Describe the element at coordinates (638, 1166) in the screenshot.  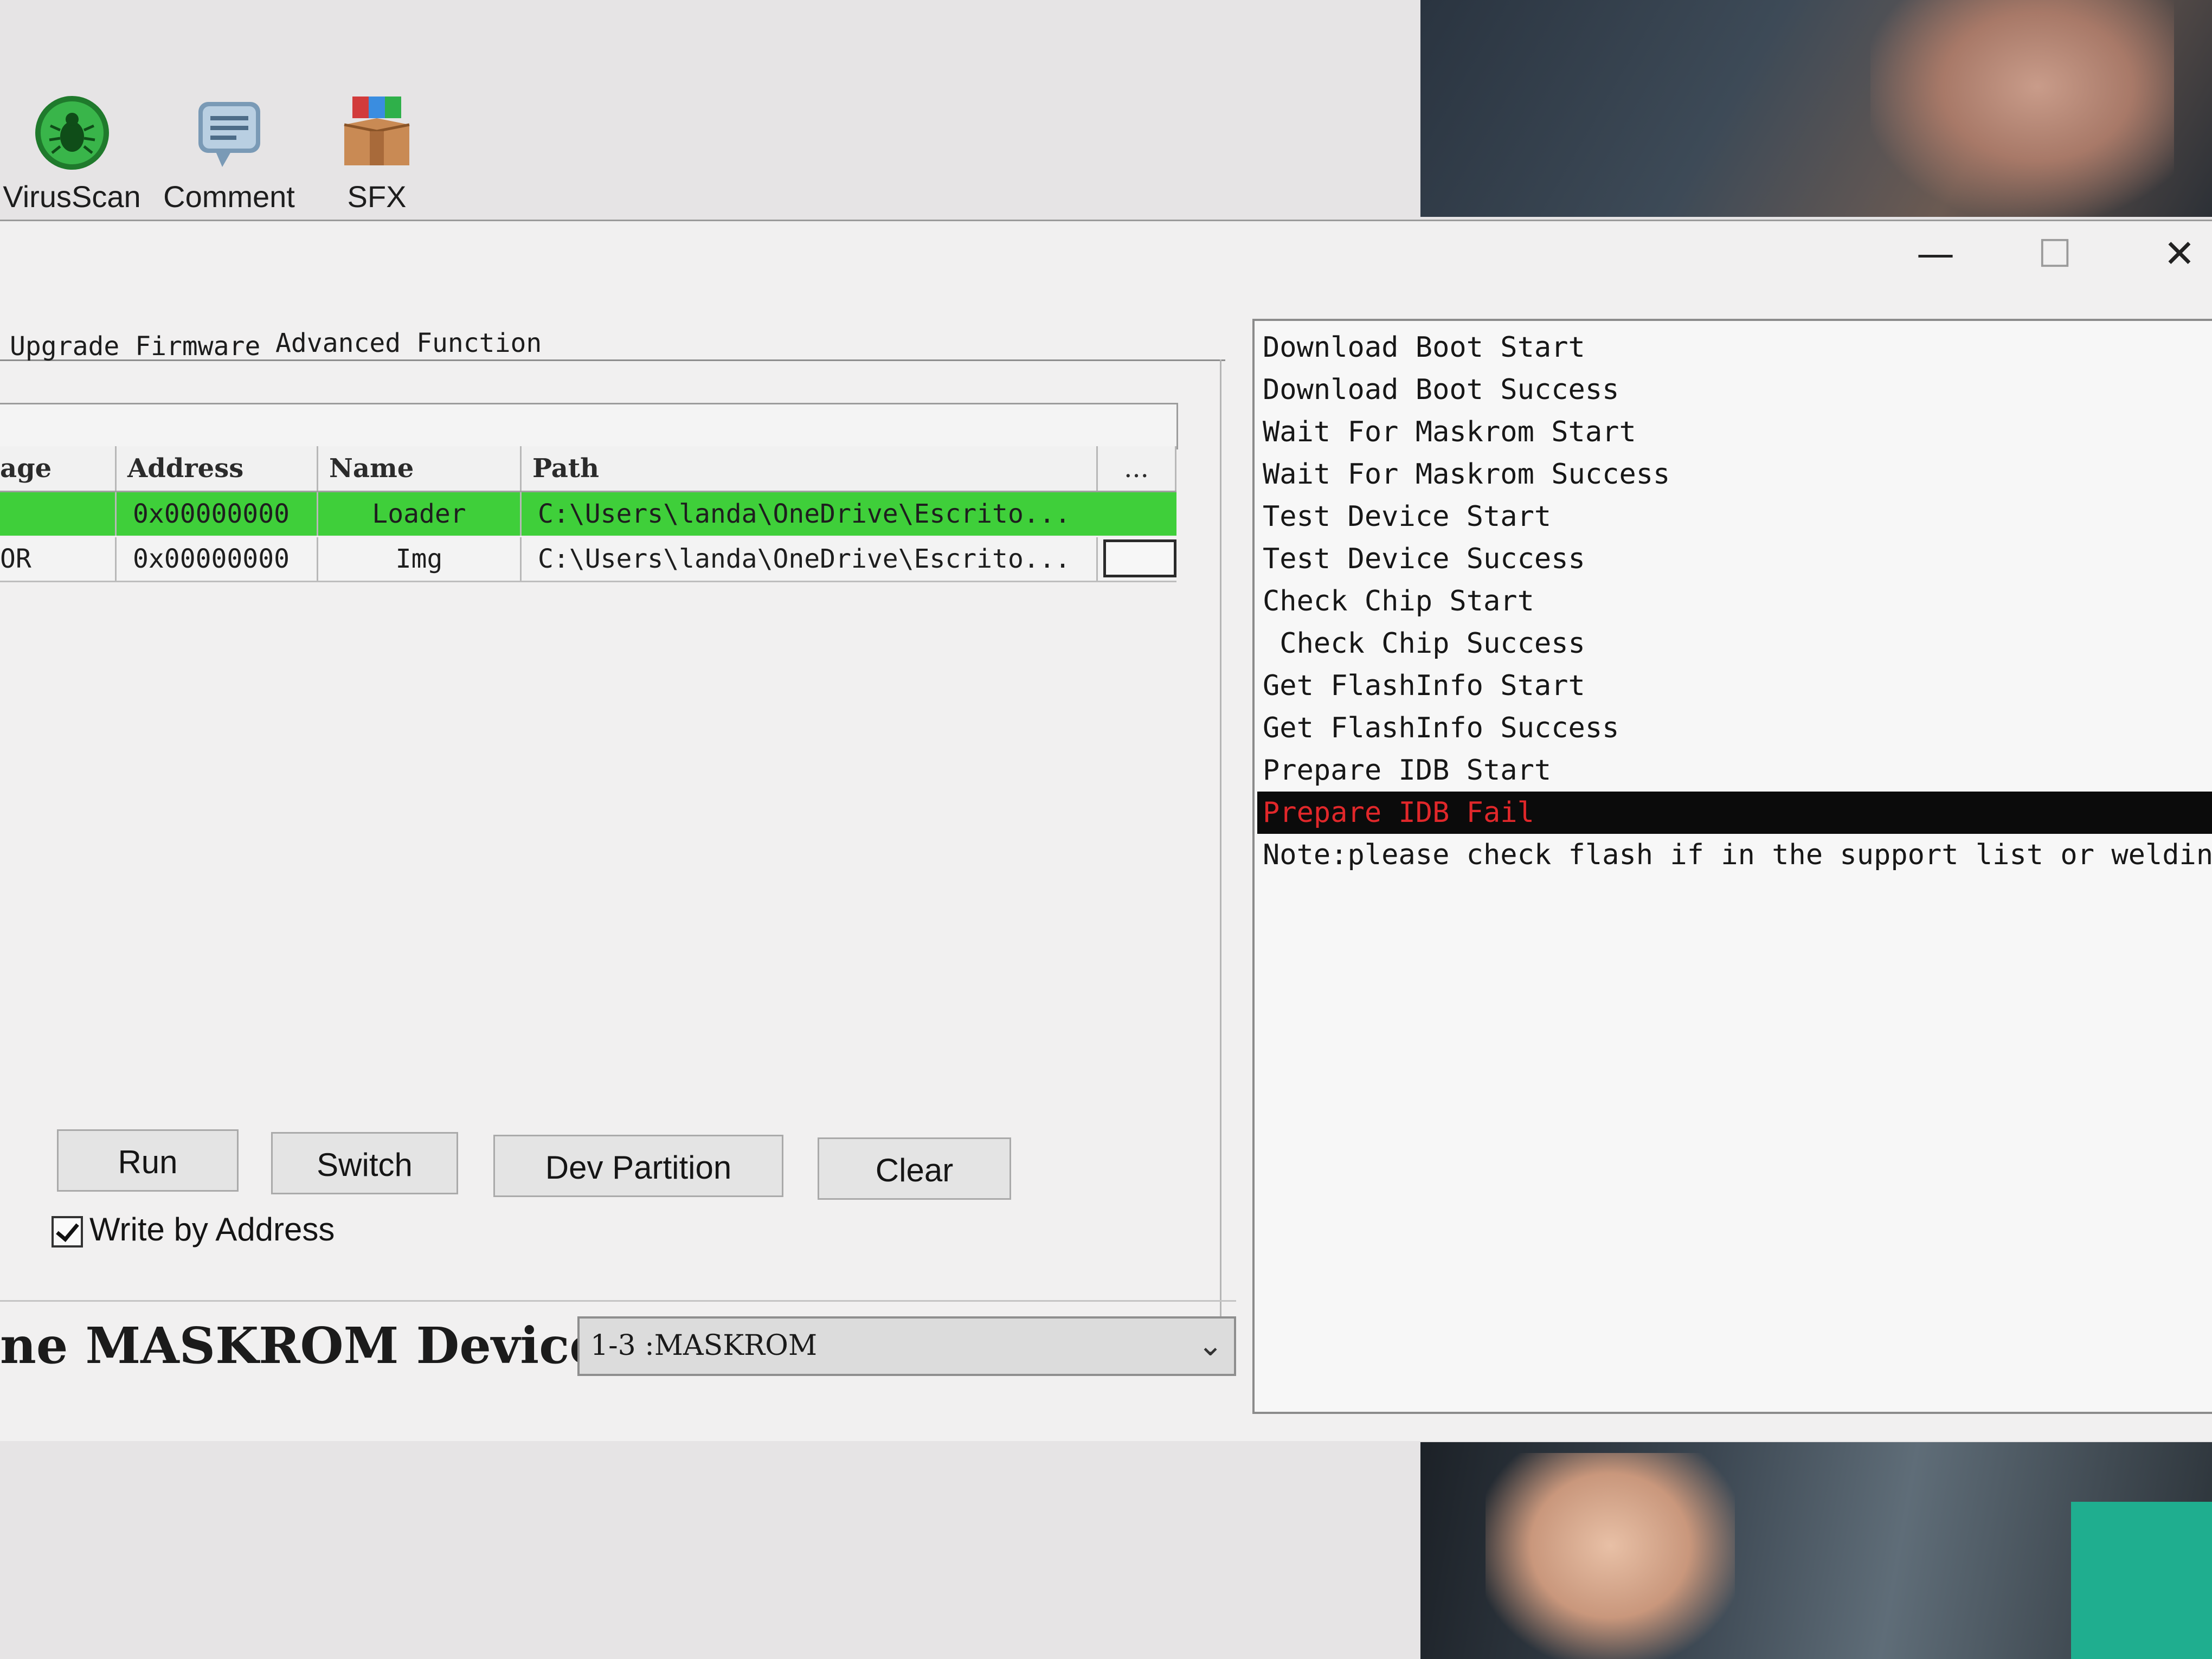
I see `dev-partition-button: Dev Partition` at that location.